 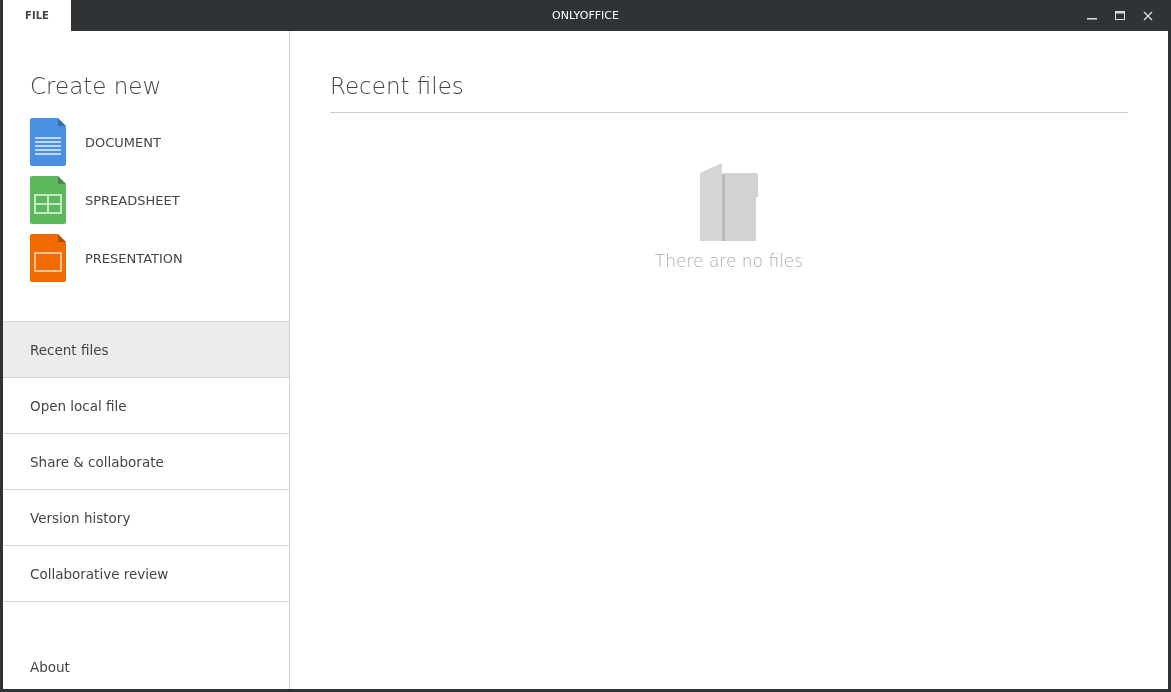 What do you see at coordinates (37, 15) in the screenshot?
I see `file-tab: FILE` at bounding box center [37, 15].